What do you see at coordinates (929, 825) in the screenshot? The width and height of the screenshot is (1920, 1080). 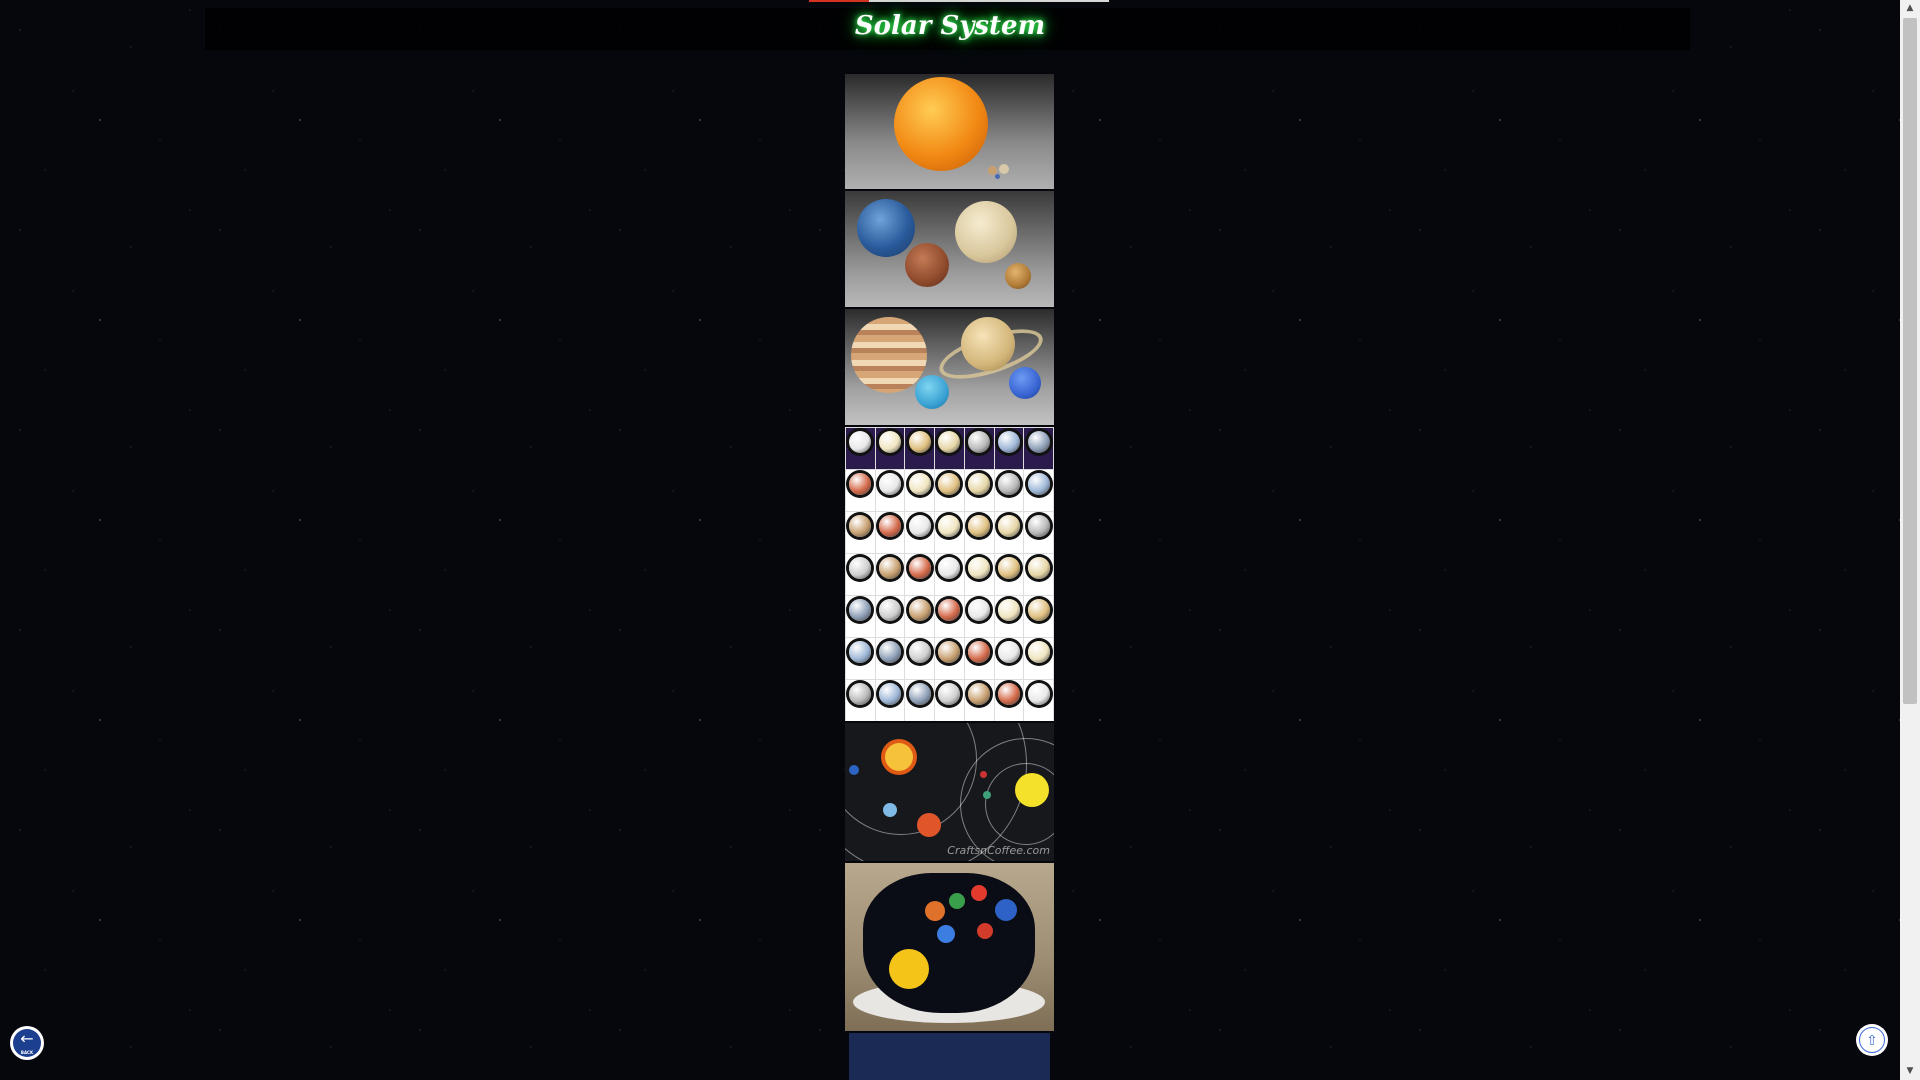 I see `model-mars` at bounding box center [929, 825].